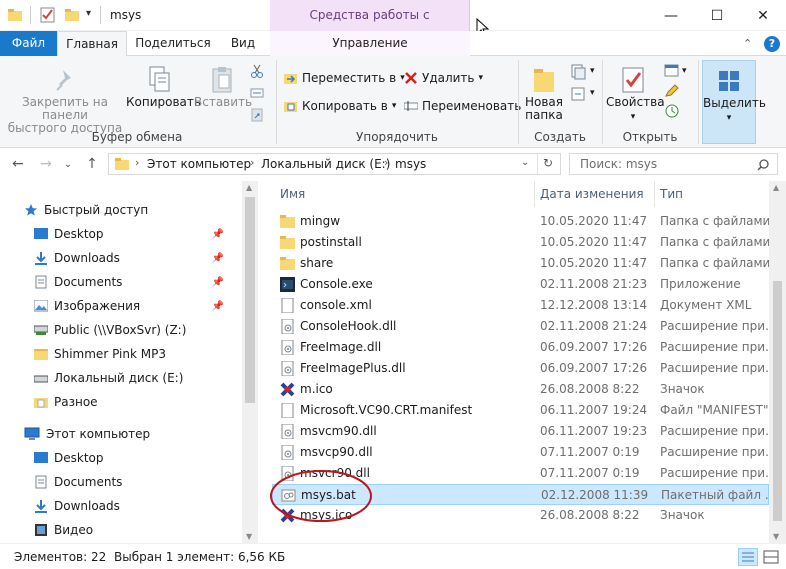 The height and width of the screenshot is (569, 786). Describe the element at coordinates (673, 164) in the screenshot. I see `search-input: Поиск: msys` at that location.